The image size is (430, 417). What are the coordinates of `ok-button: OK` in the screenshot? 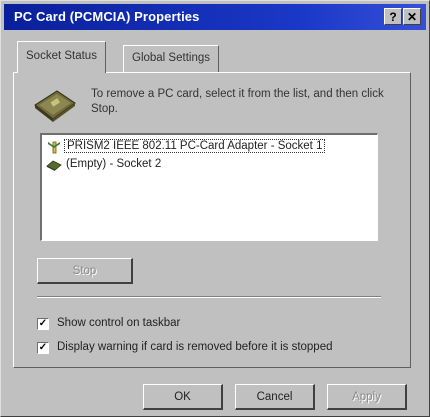 It's located at (183, 397).